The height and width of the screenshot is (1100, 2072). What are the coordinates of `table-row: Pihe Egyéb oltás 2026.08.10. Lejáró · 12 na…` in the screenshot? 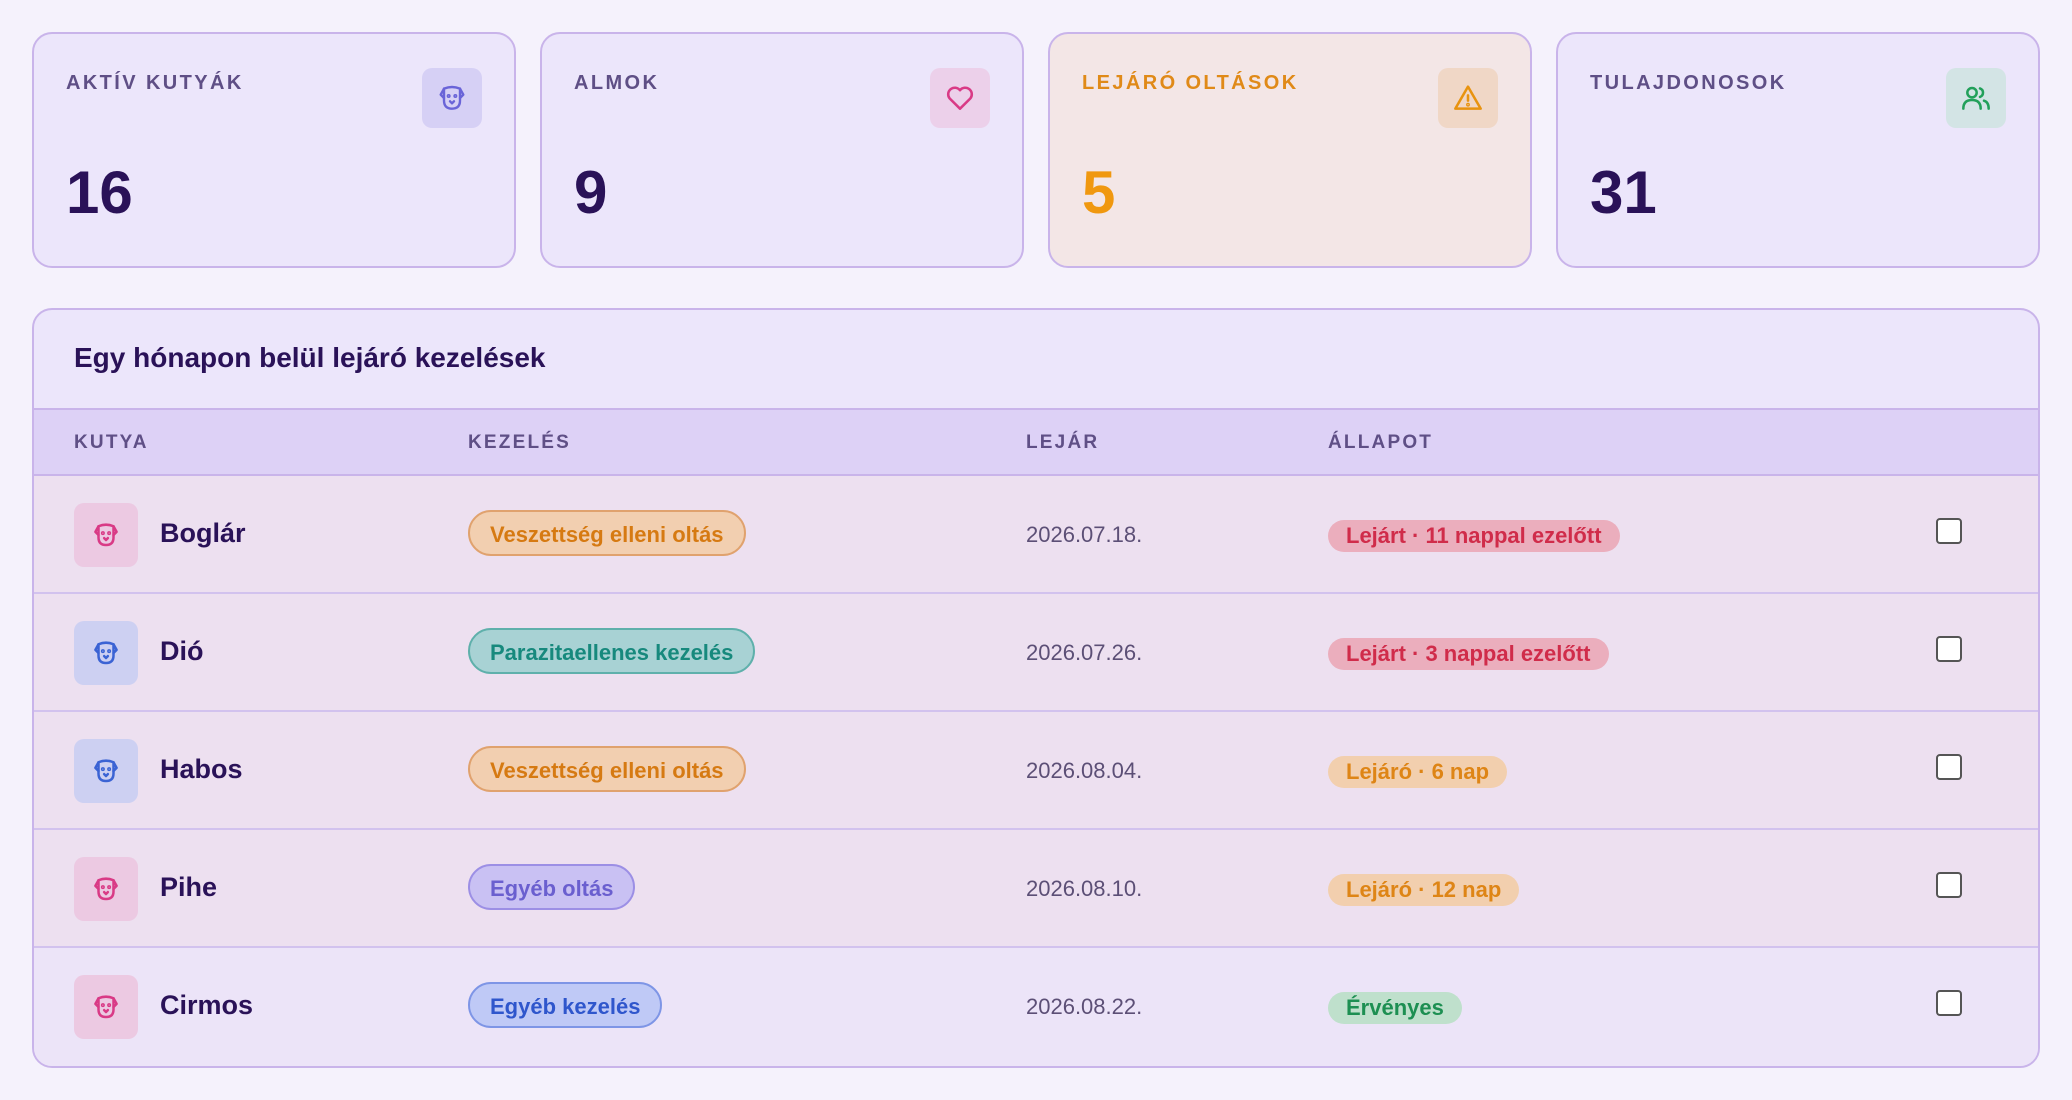 It's located at (1036, 889).